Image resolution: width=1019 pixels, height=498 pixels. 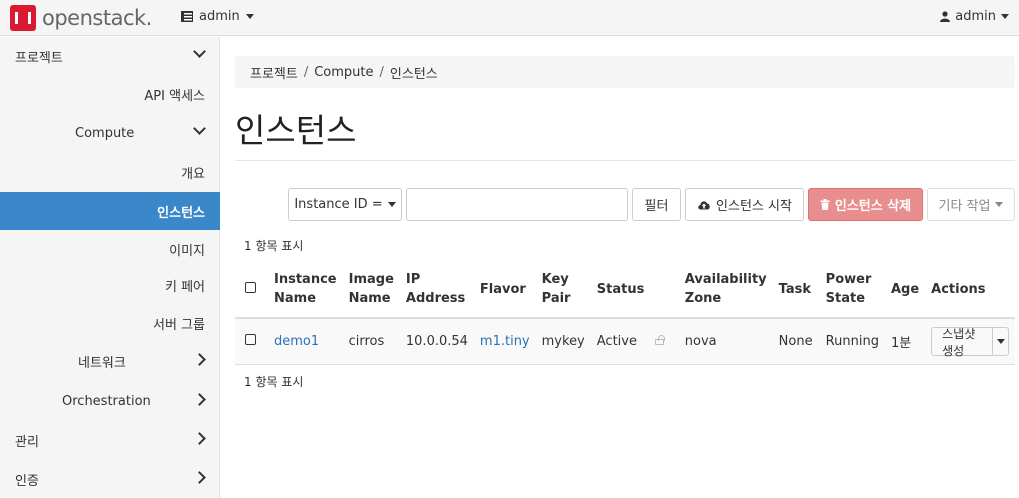 I want to click on flavor-cell: m1.tiny, so click(x=504, y=341).